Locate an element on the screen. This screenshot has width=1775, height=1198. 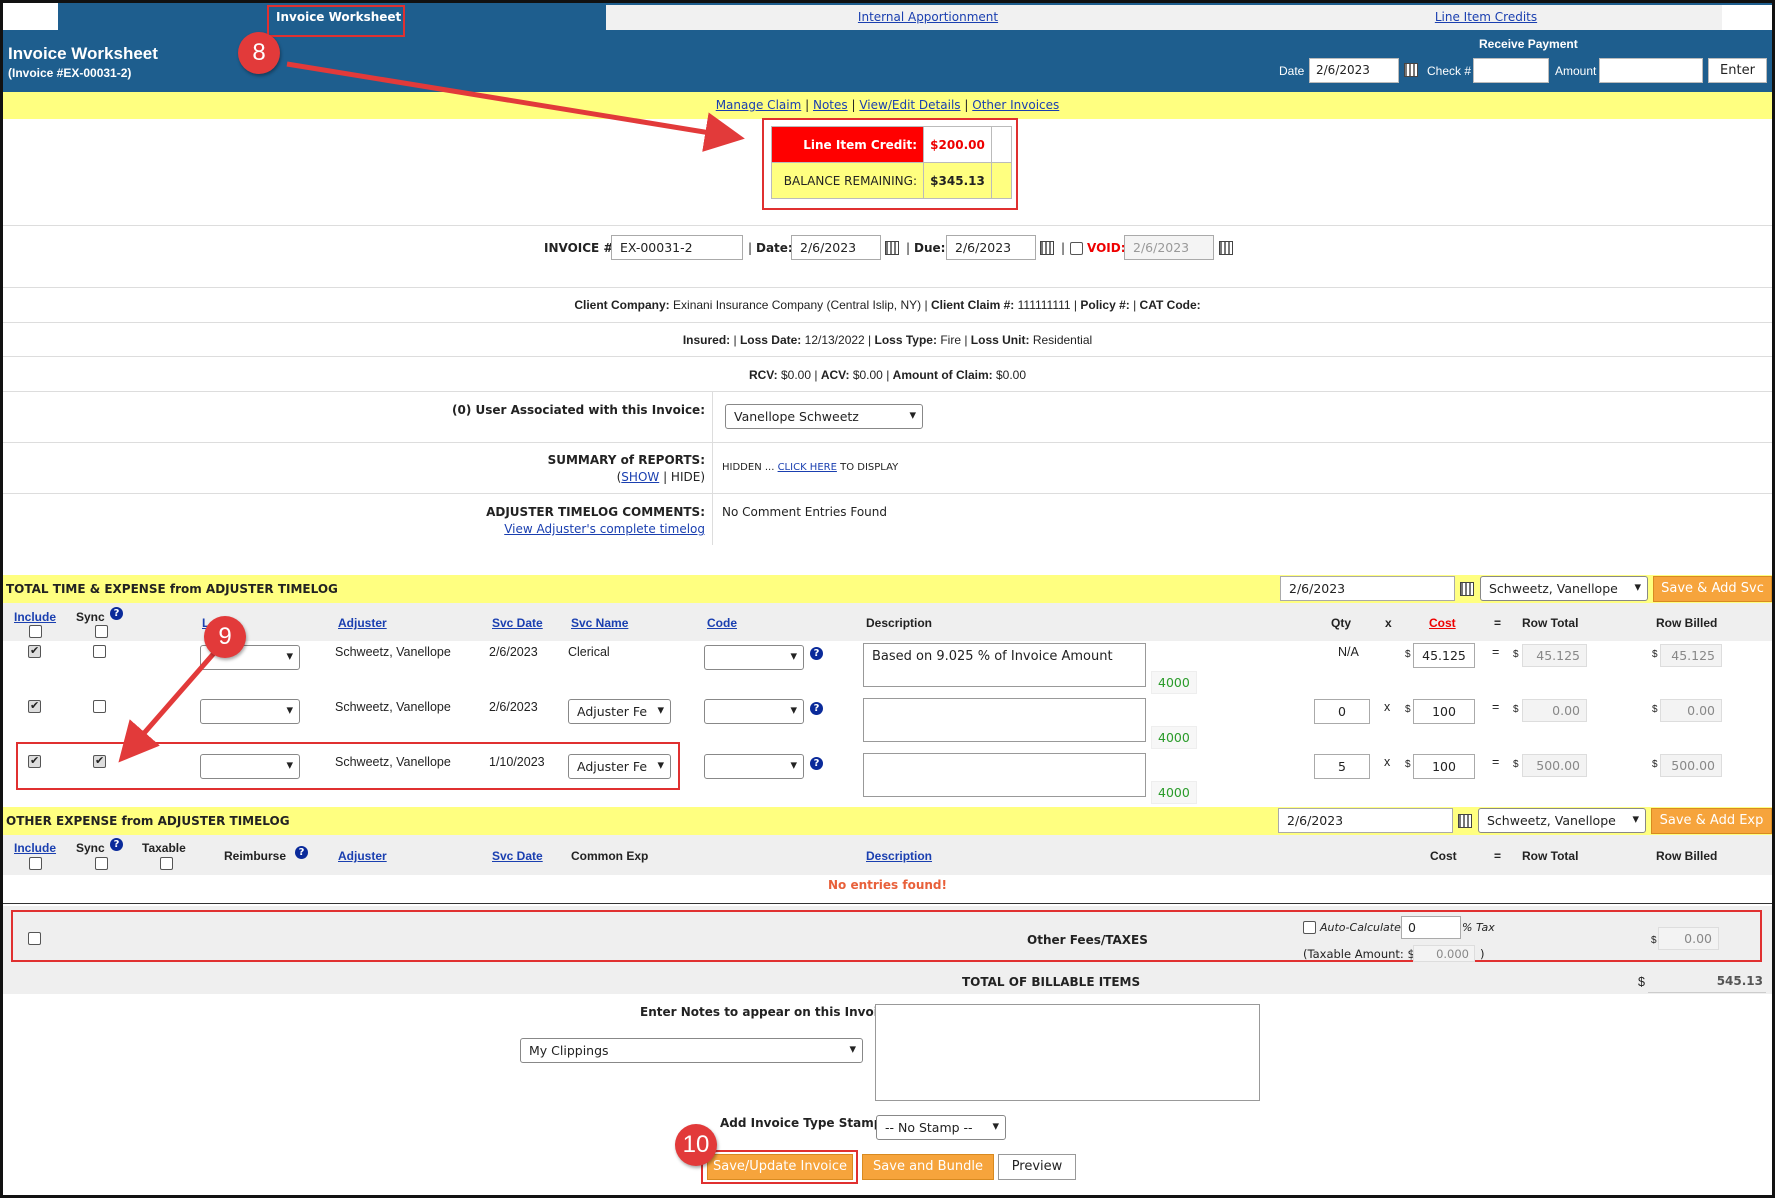
callout-8: 8 is located at coordinates (259, 53).